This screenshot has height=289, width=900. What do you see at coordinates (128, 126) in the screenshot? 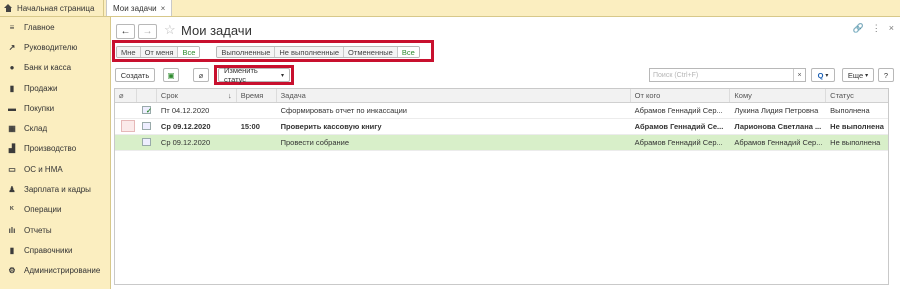
I see `current-row-marker` at bounding box center [128, 126].